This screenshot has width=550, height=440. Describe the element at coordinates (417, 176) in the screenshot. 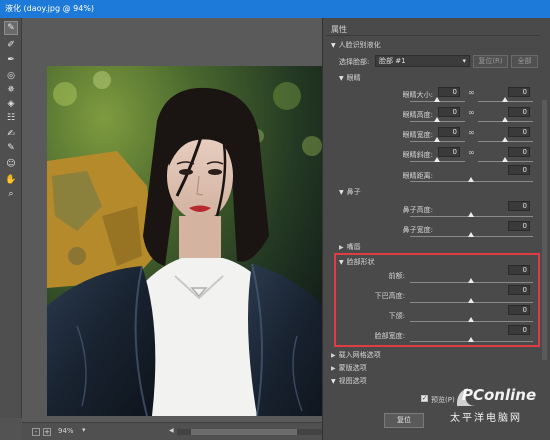

I see `eye-distance-label: 眼睛距离:` at that location.